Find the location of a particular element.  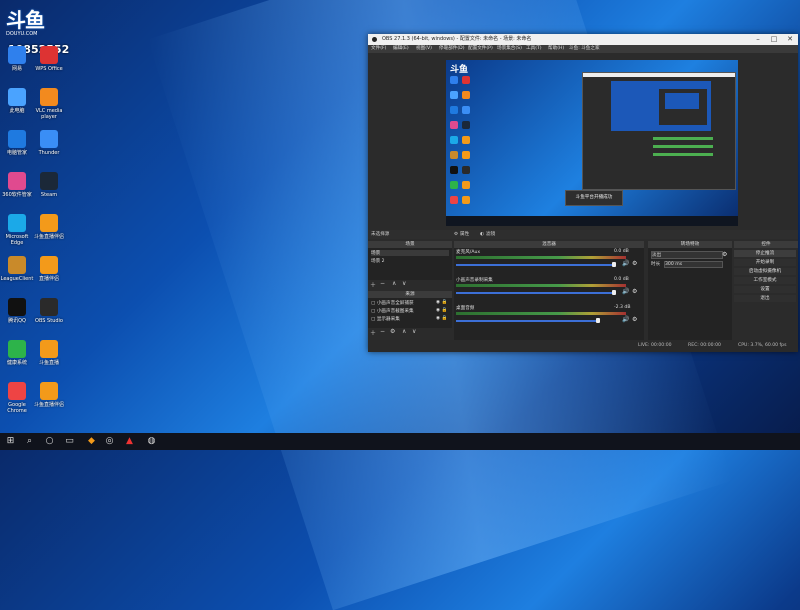

desktop-icon: 腾讯QQ is located at coordinates (17, 311).